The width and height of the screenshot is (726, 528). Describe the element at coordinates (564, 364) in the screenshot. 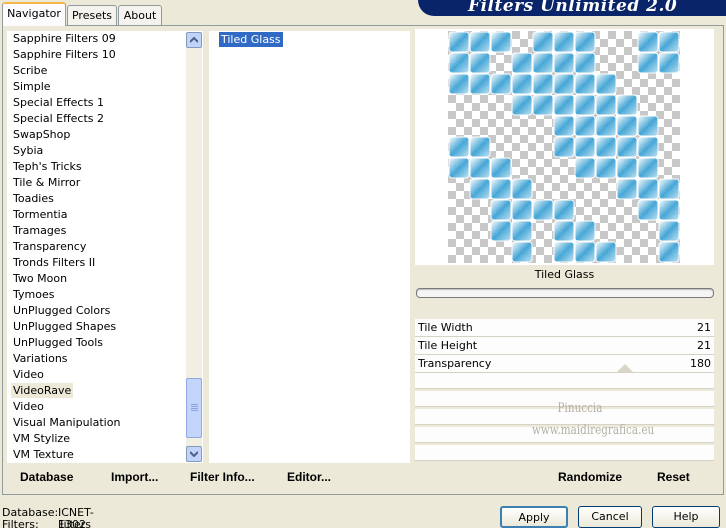

I see `param-transparency: Transparency 180` at that location.